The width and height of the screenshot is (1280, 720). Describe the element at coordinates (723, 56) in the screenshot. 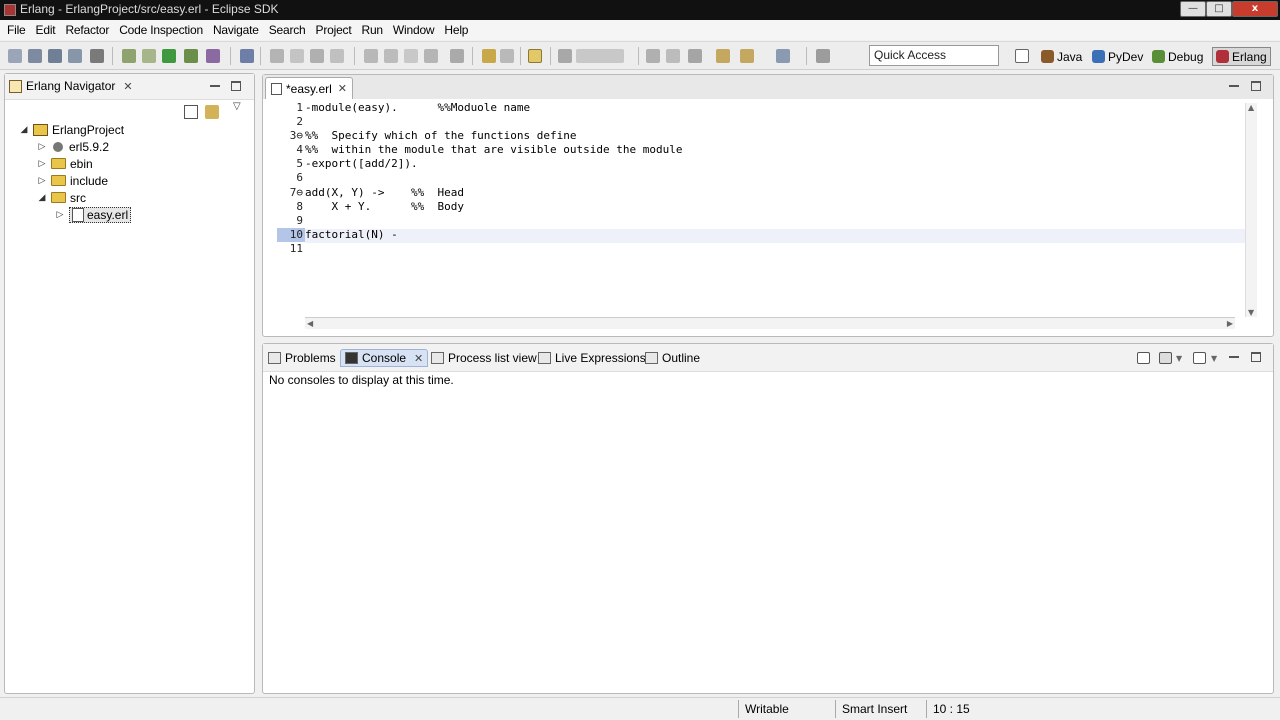

I see `back-icon` at that location.